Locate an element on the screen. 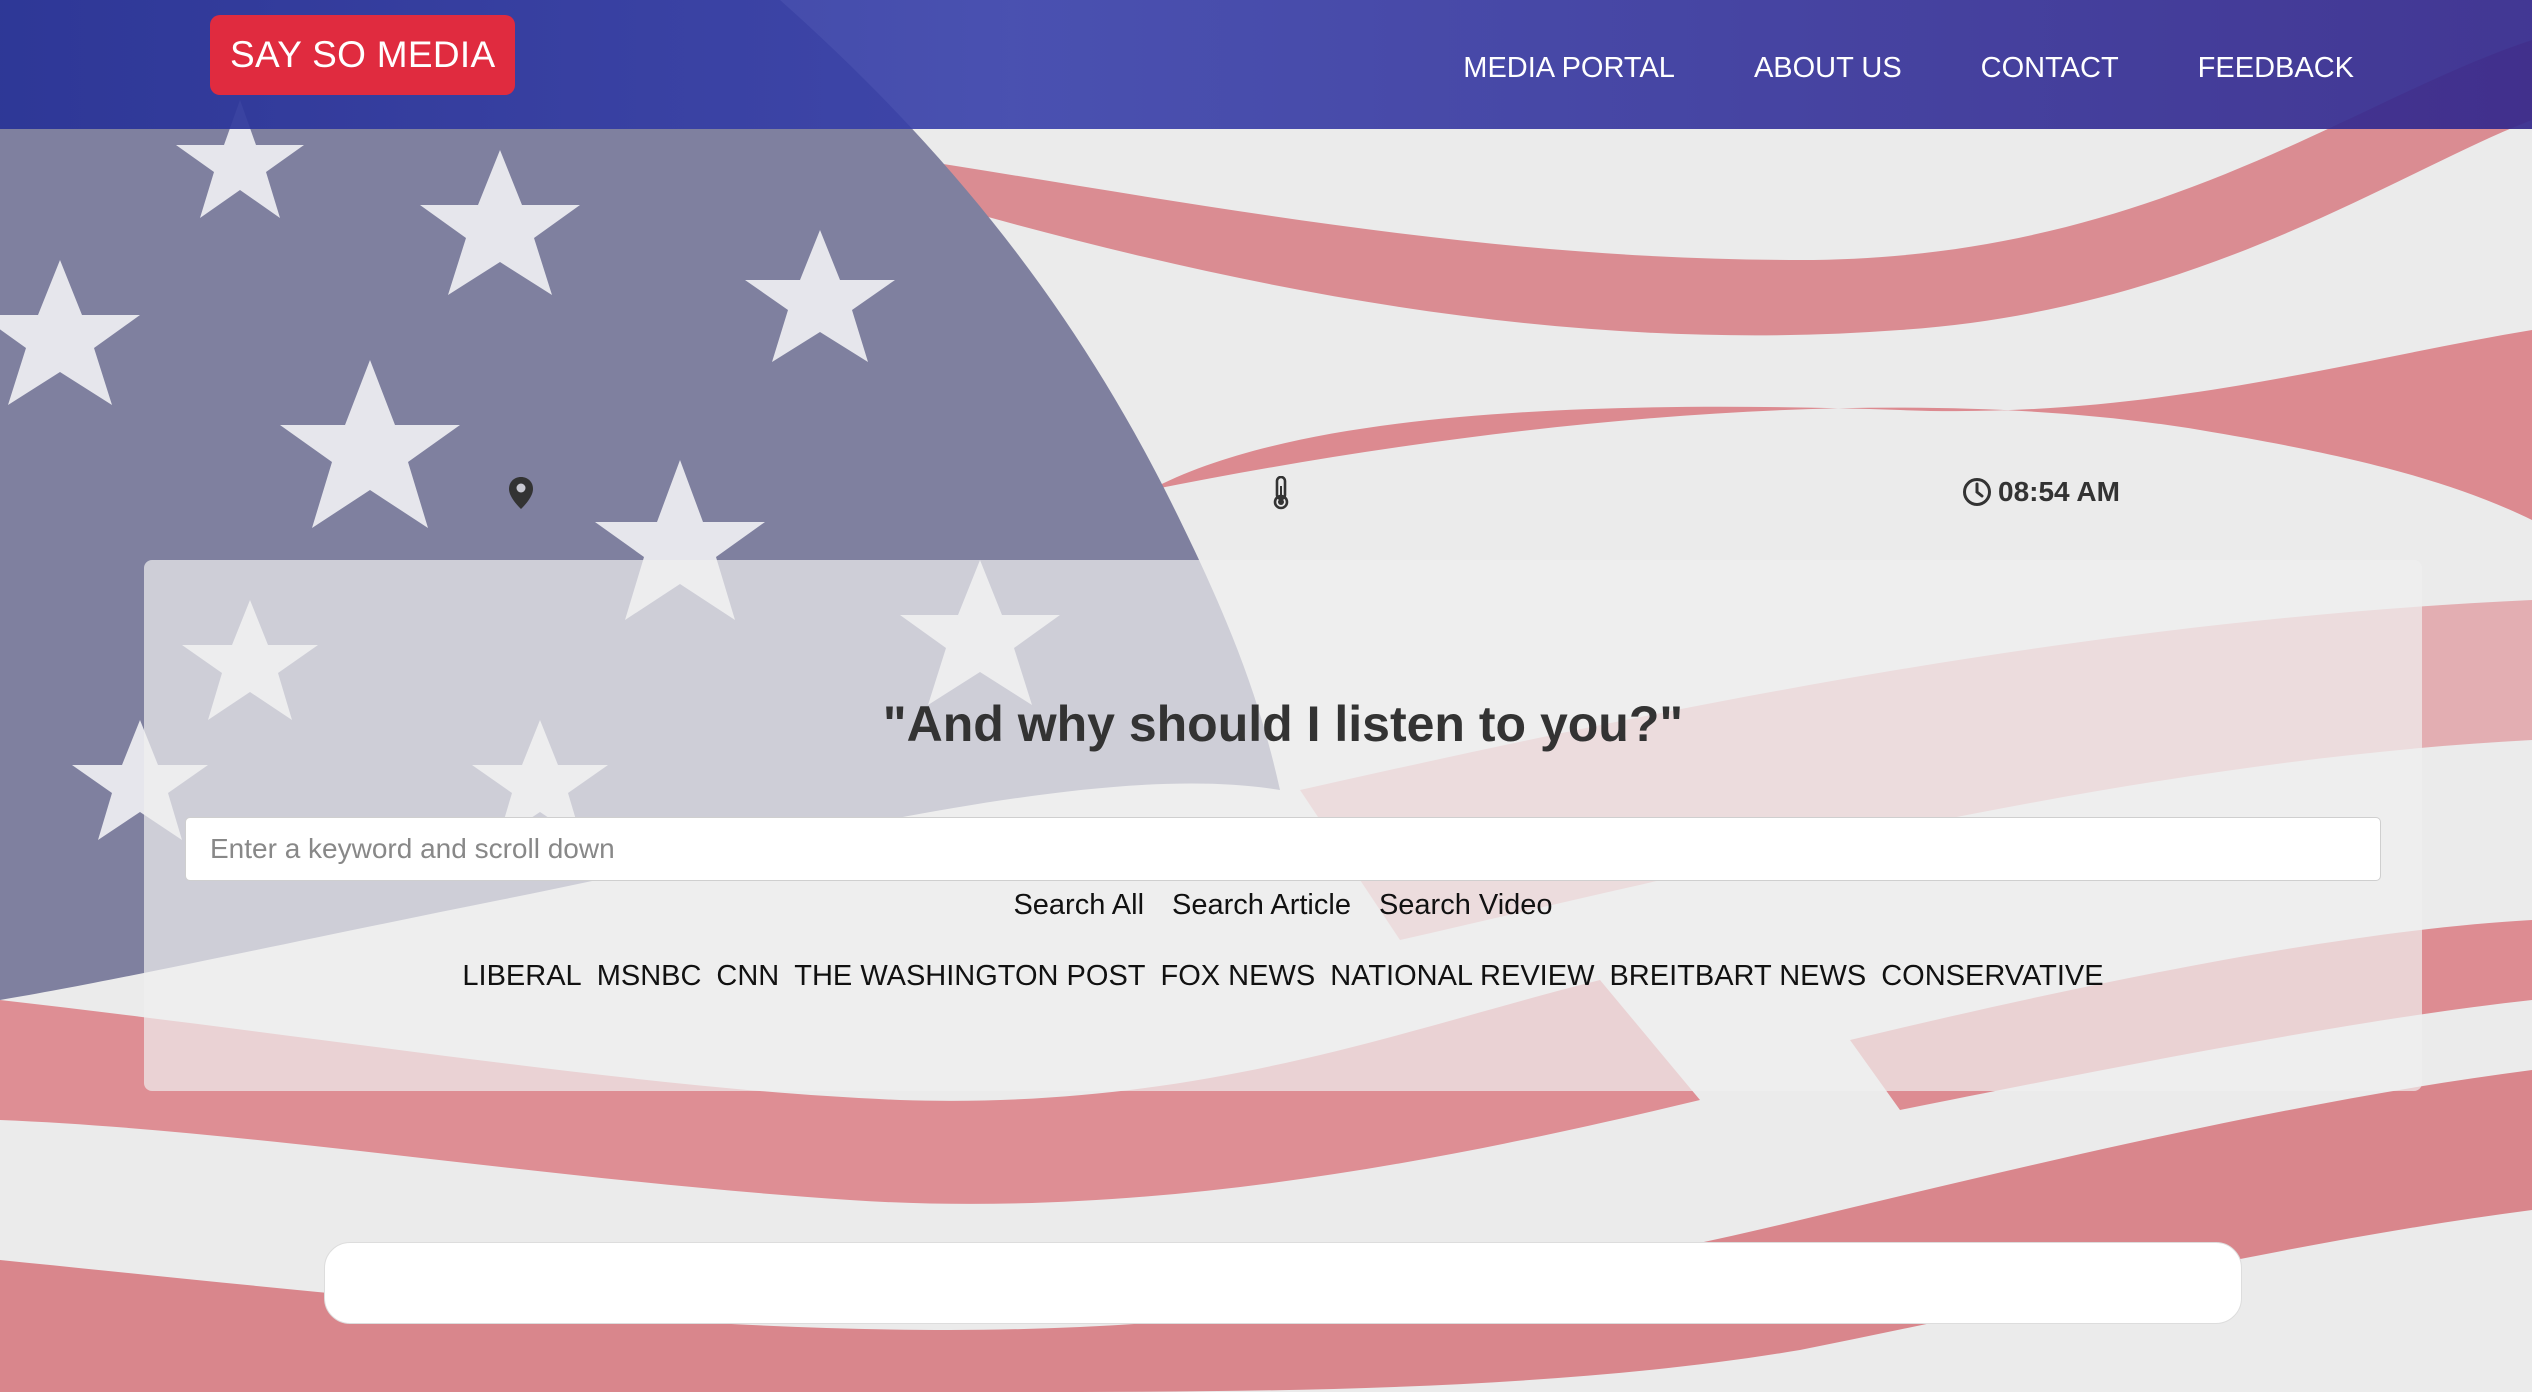  search-mode-buttons: Search All Search Article Search Video is located at coordinates (1283, 905).